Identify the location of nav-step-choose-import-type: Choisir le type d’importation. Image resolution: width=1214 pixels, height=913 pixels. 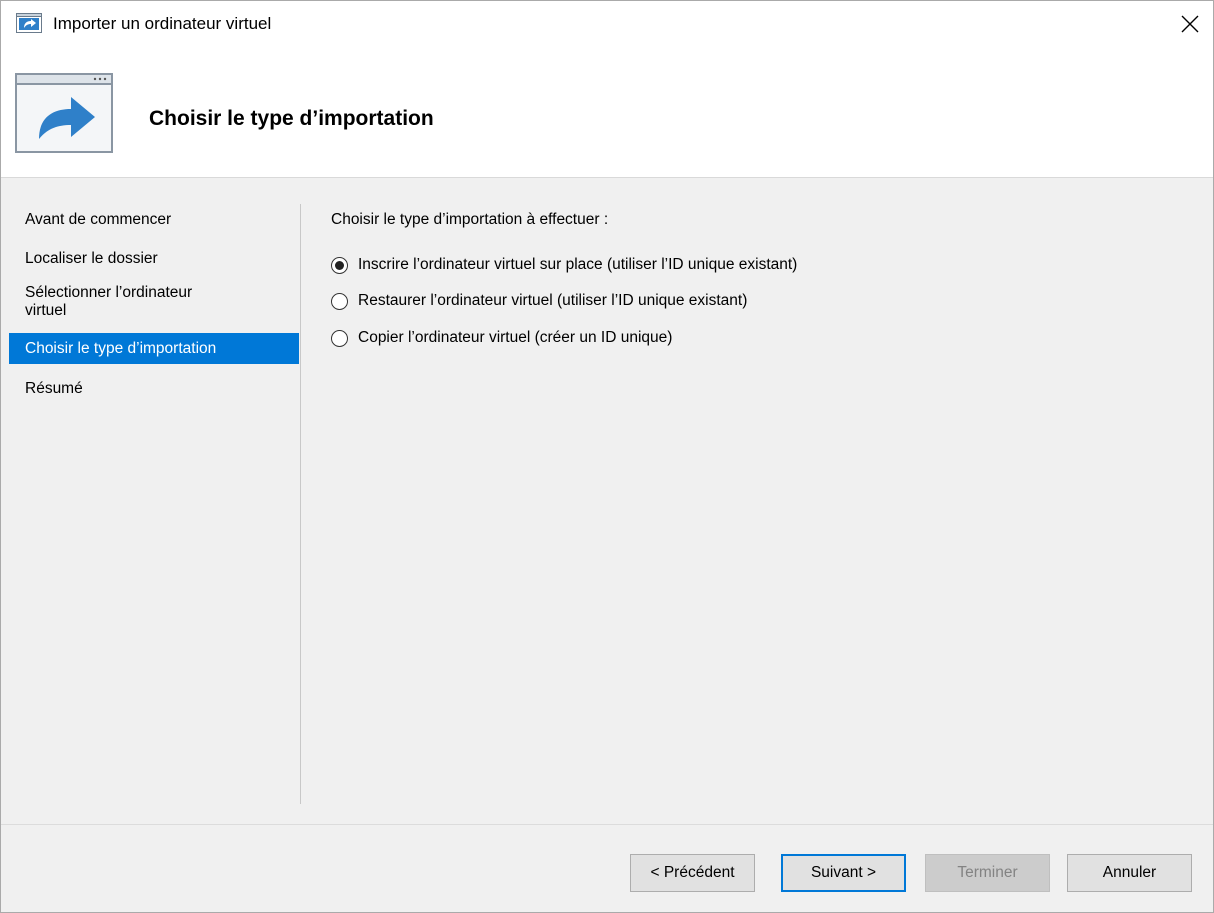
(154, 348).